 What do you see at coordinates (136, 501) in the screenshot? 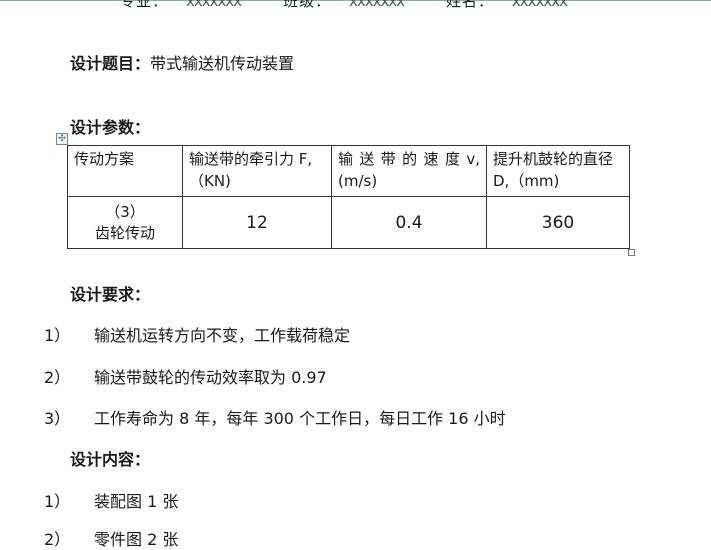
I see `list-item-text: 装配图 1 张` at bounding box center [136, 501].